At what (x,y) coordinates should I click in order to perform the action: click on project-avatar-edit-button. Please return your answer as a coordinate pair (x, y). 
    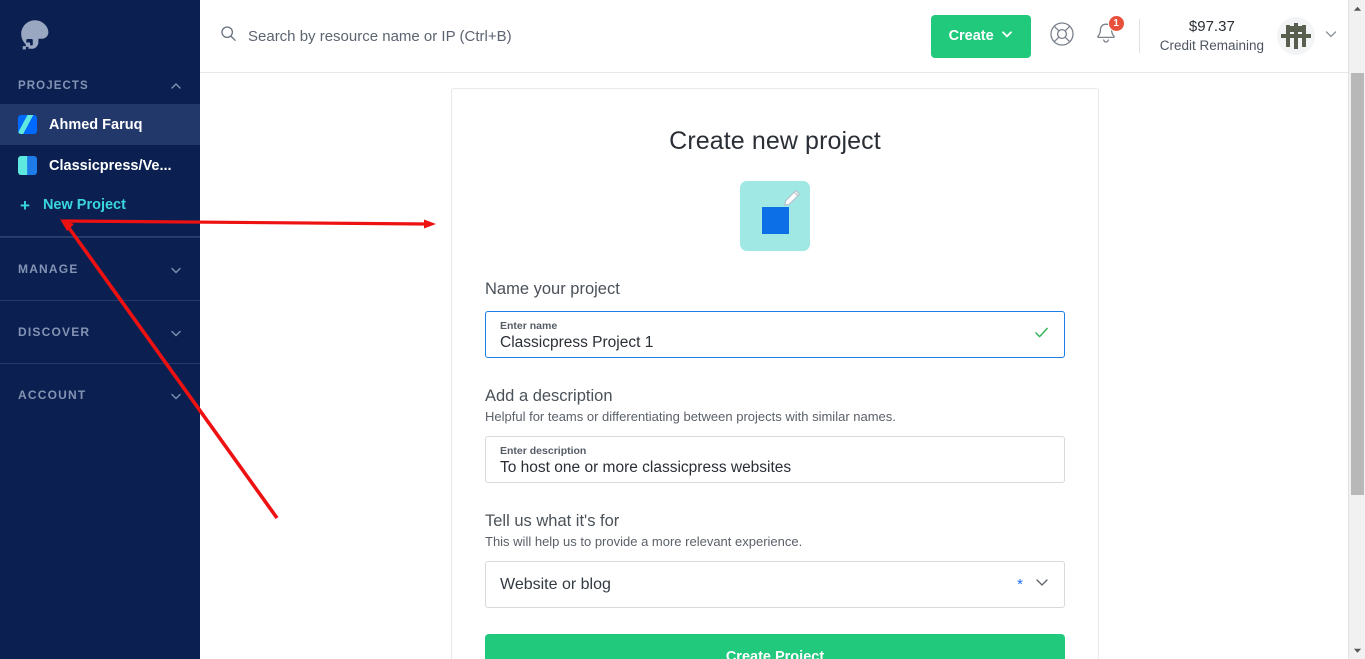
    Looking at the image, I should click on (775, 216).